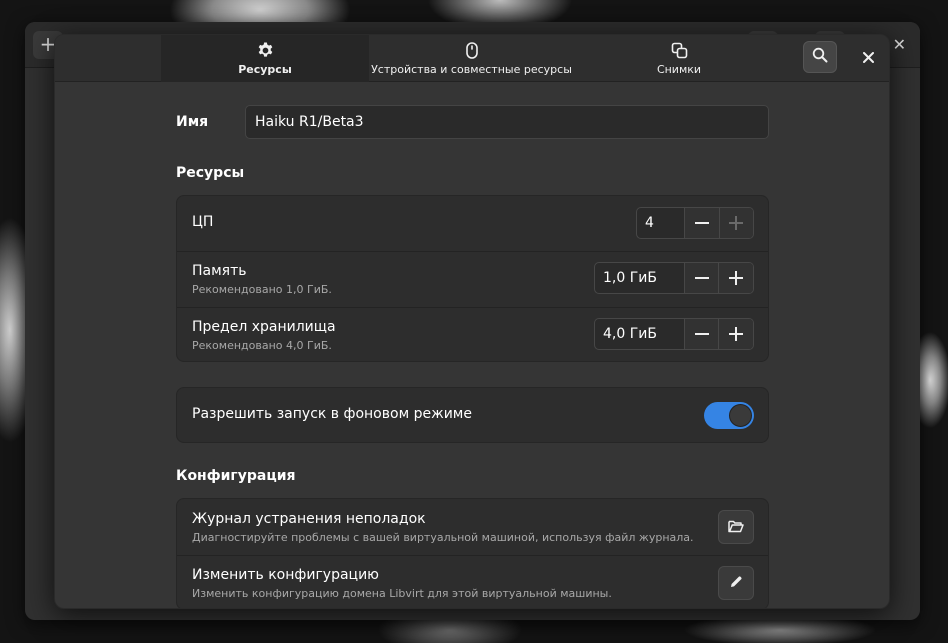 The image size is (948, 643). I want to click on pencil-icon, so click(736, 583).